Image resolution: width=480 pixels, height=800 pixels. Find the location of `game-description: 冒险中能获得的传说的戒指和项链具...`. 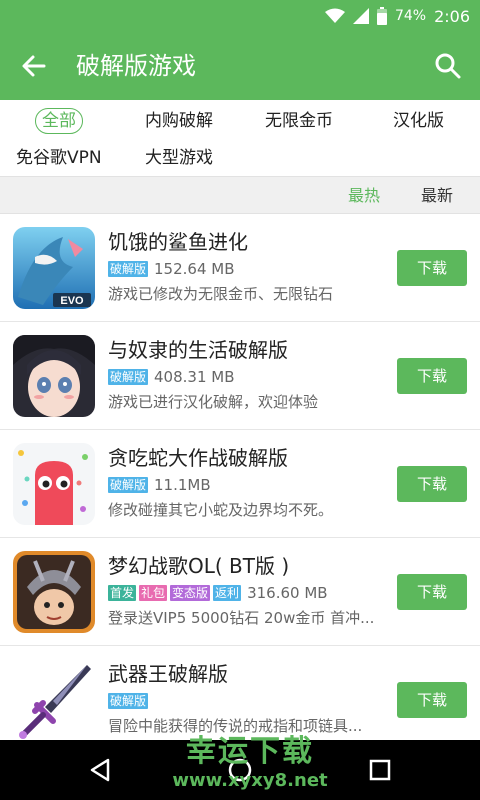

game-description: 冒险中能获得的传说的戒指和项链具... is located at coordinates (235, 726).